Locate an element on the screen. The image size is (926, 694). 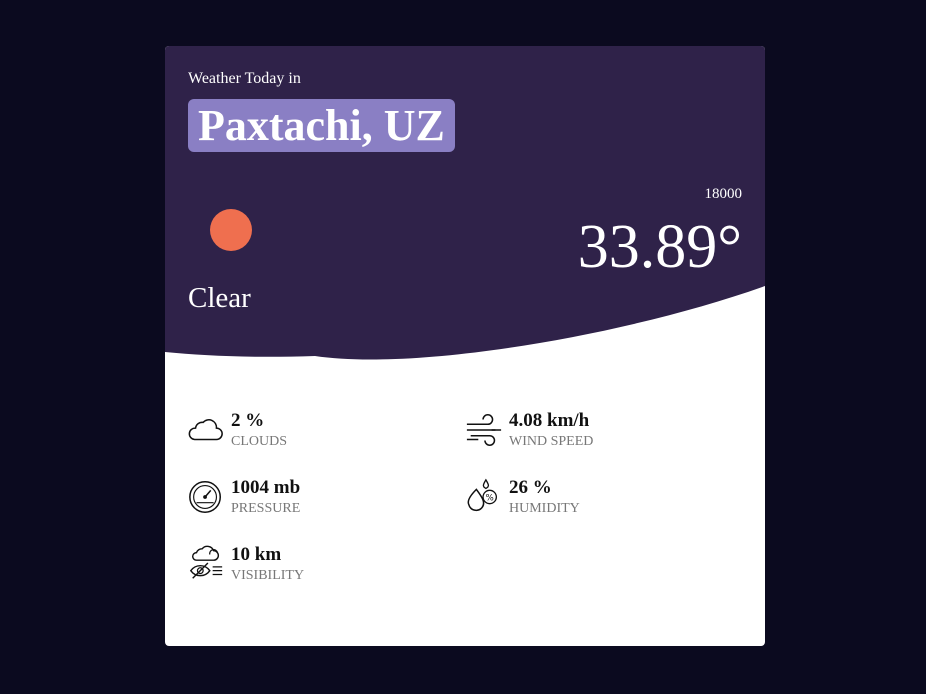
header-label: Weather Today in is located at coordinates (244, 78).